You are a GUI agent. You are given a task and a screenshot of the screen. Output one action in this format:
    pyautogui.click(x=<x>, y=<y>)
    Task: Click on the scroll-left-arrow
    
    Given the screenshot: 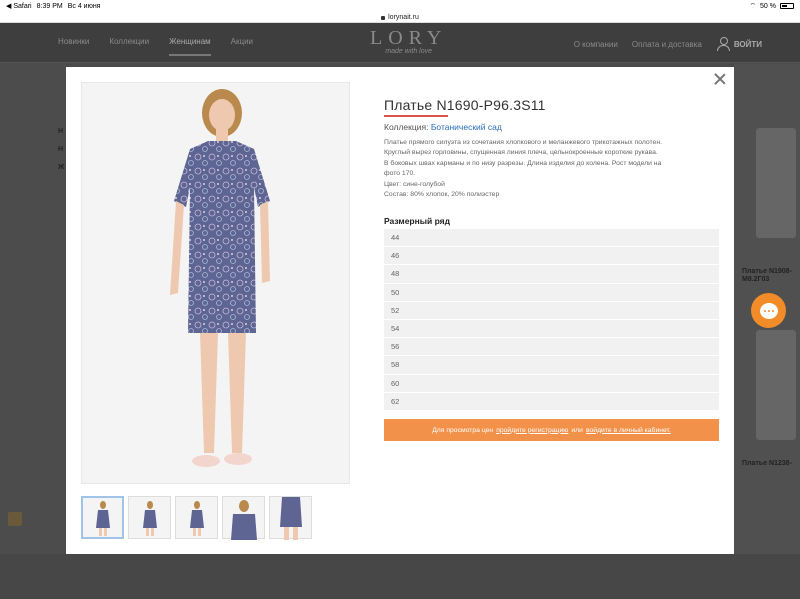 What is the action you would take?
    pyautogui.click(x=15, y=519)
    